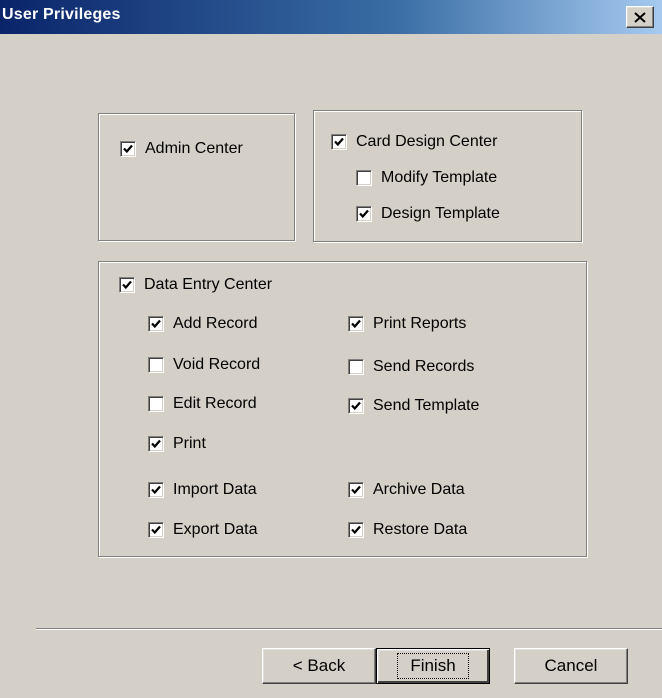  I want to click on print-reports-label: Print Reports, so click(420, 323).